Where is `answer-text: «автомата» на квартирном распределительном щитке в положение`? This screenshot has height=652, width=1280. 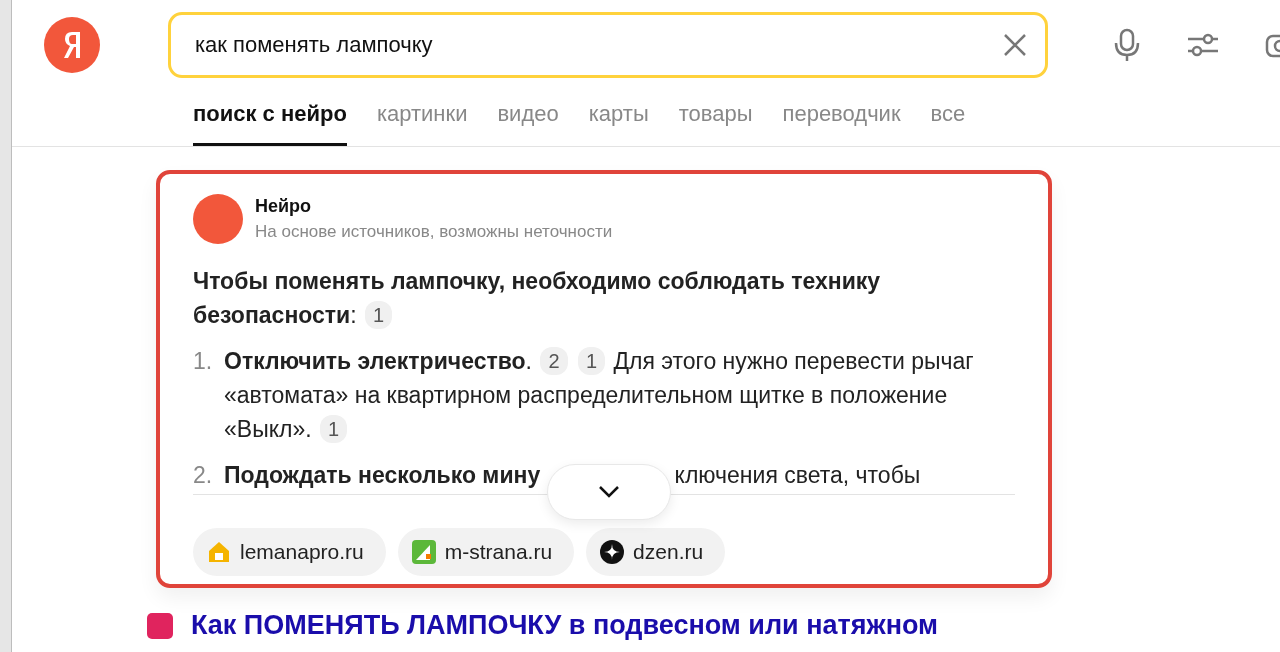
answer-text: «автомата» на квартирном распределительном щитке в положение is located at coordinates (586, 395).